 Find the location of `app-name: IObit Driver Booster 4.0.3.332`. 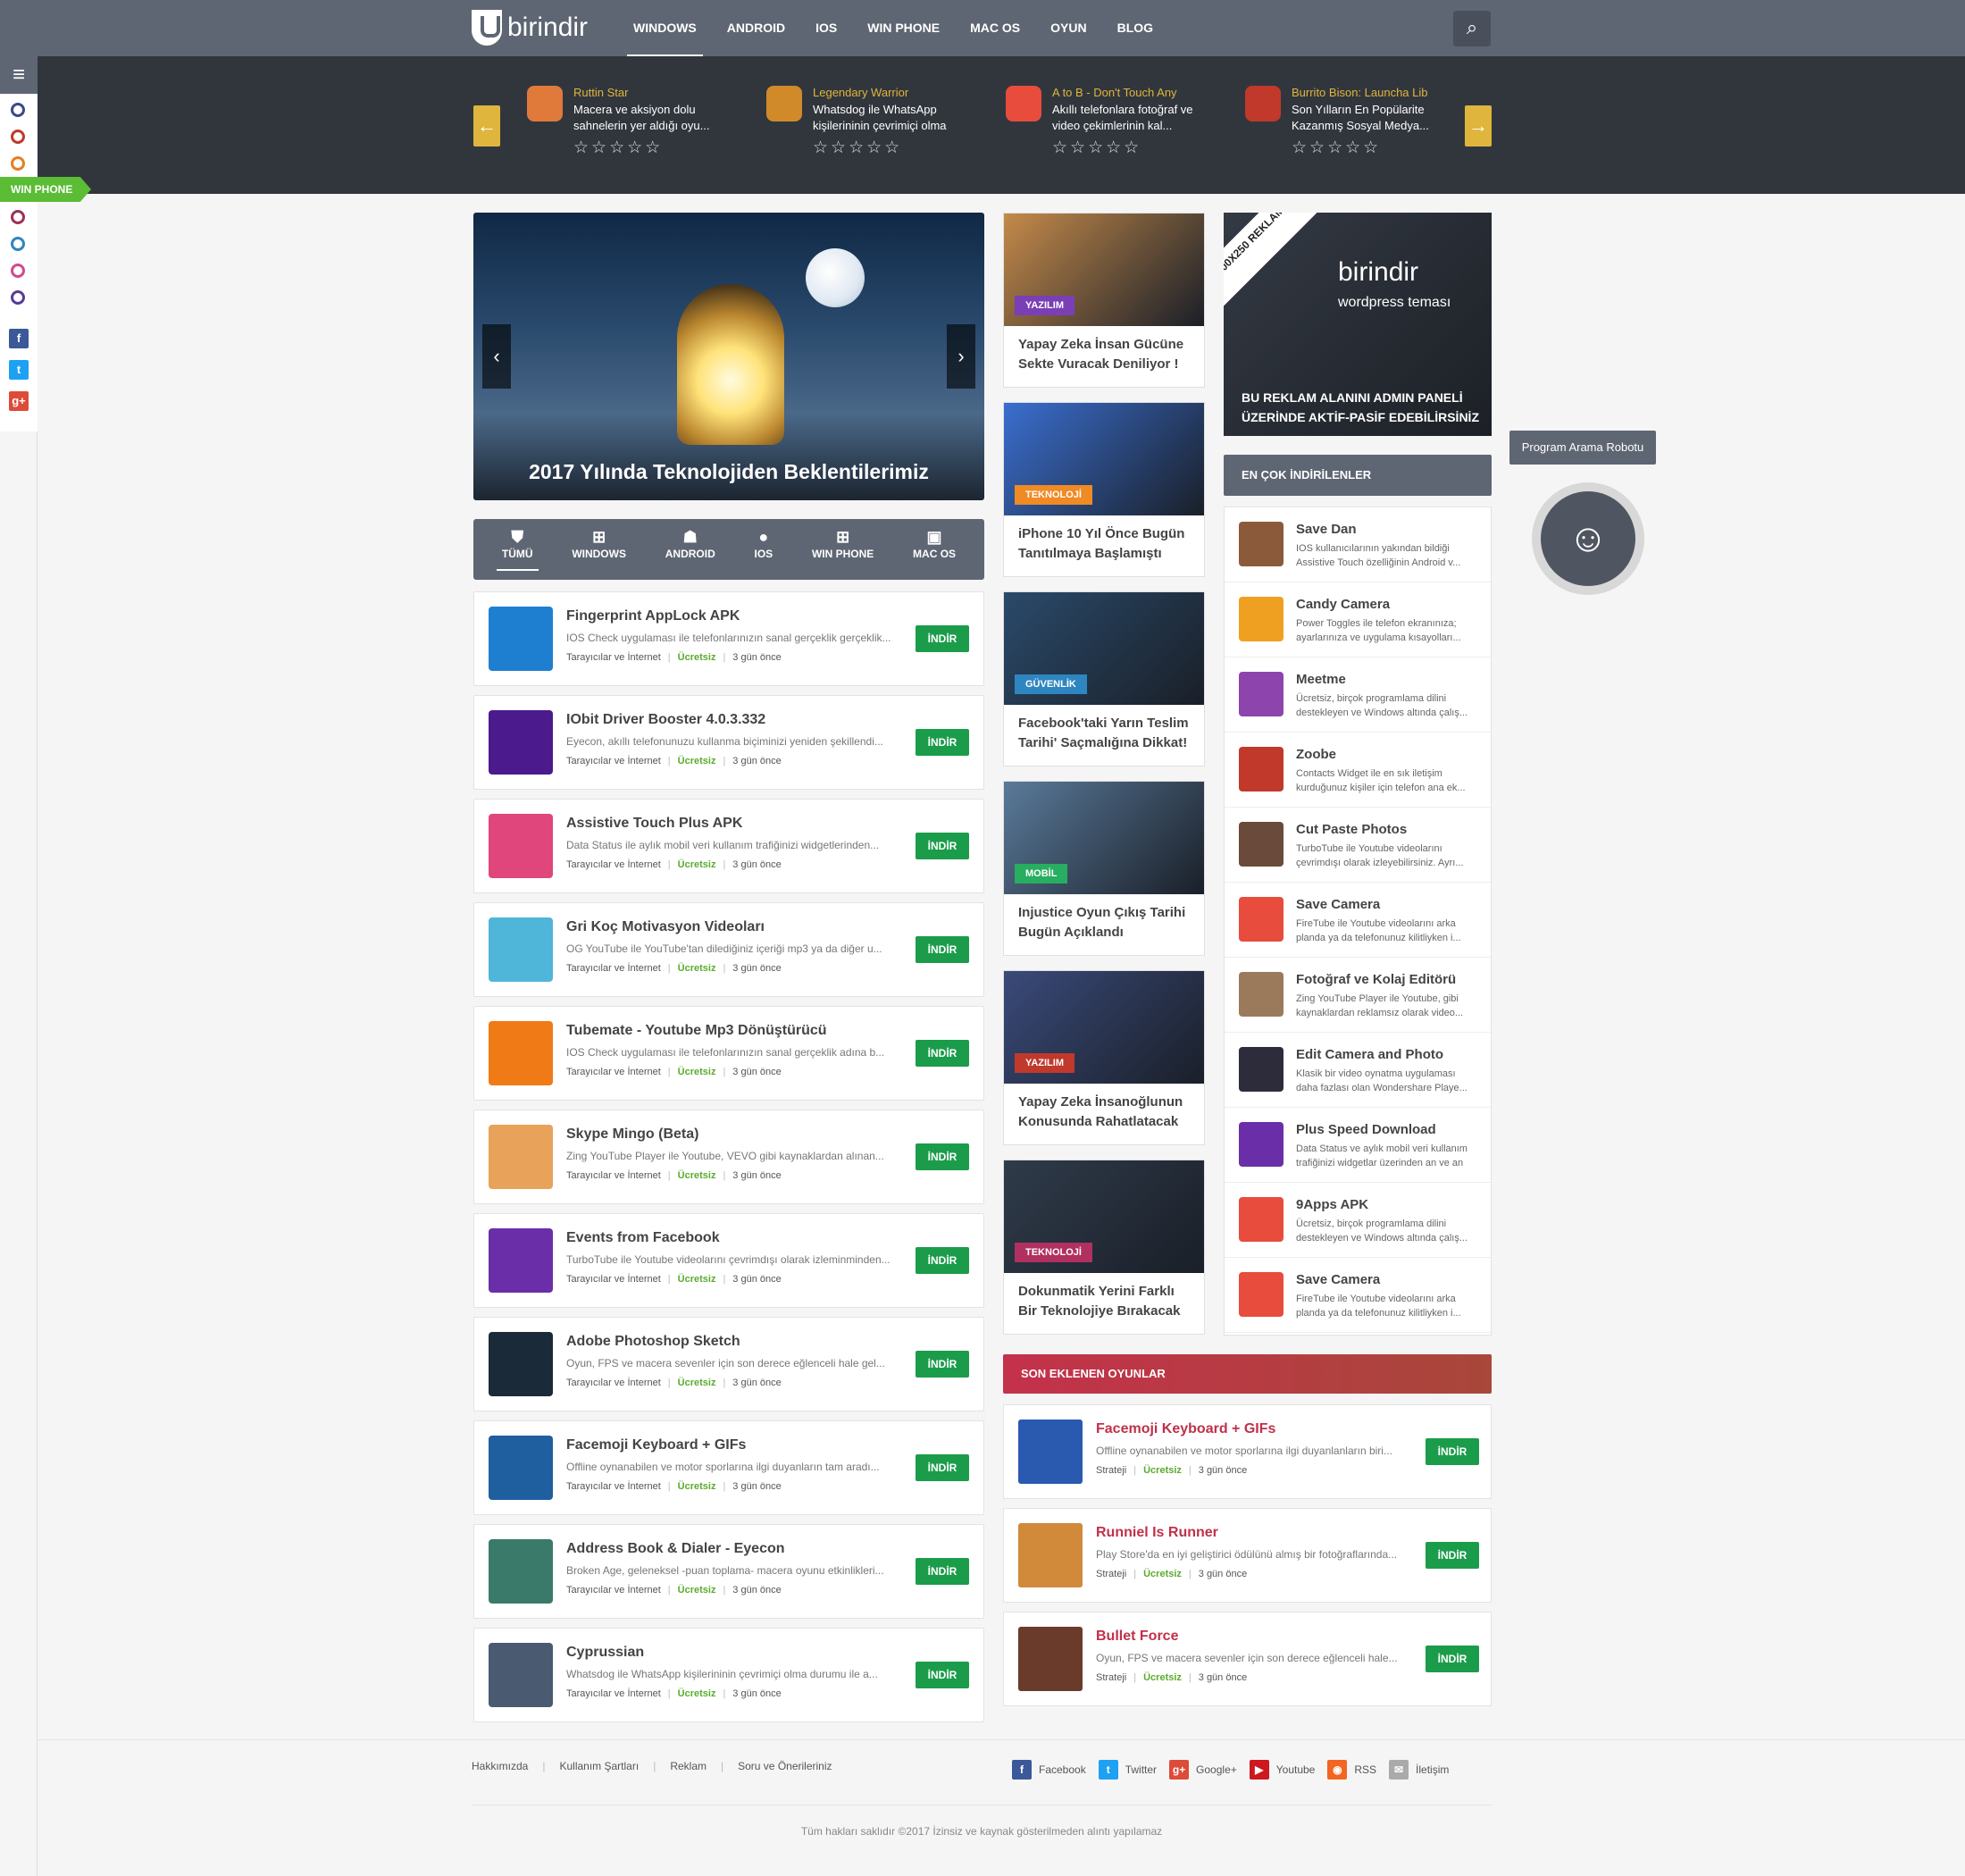

app-name: IObit Driver Booster 4.0.3.332 is located at coordinates (665, 720).